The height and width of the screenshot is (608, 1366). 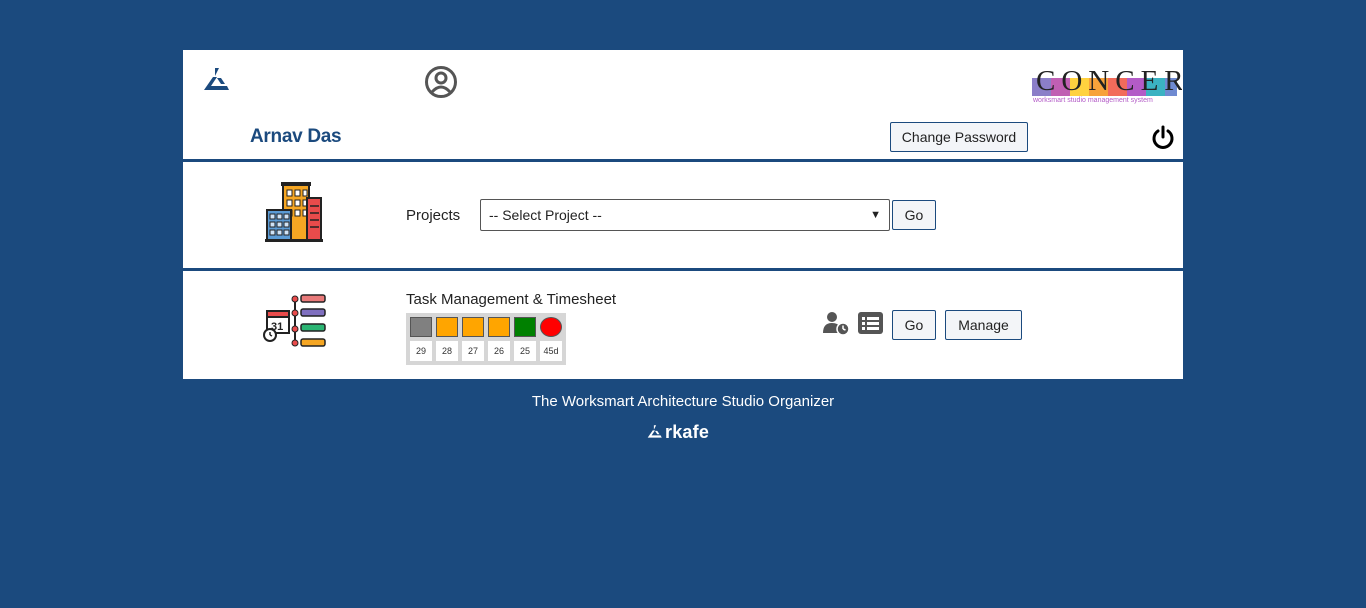 I want to click on status-strip: 29 28 27 26 25 45d, so click(x=486, y=339).